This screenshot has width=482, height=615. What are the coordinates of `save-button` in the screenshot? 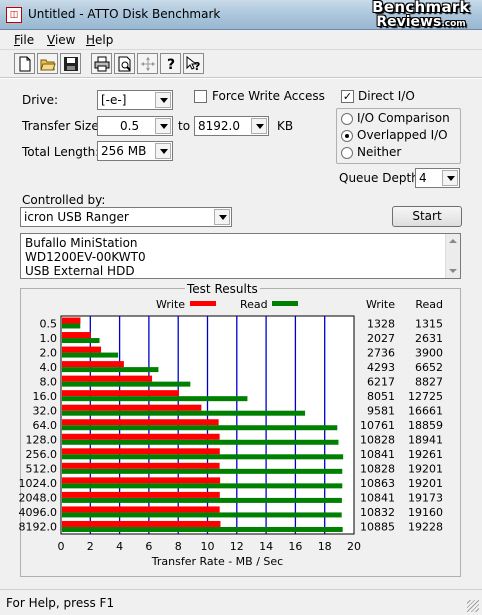 It's located at (70, 63).